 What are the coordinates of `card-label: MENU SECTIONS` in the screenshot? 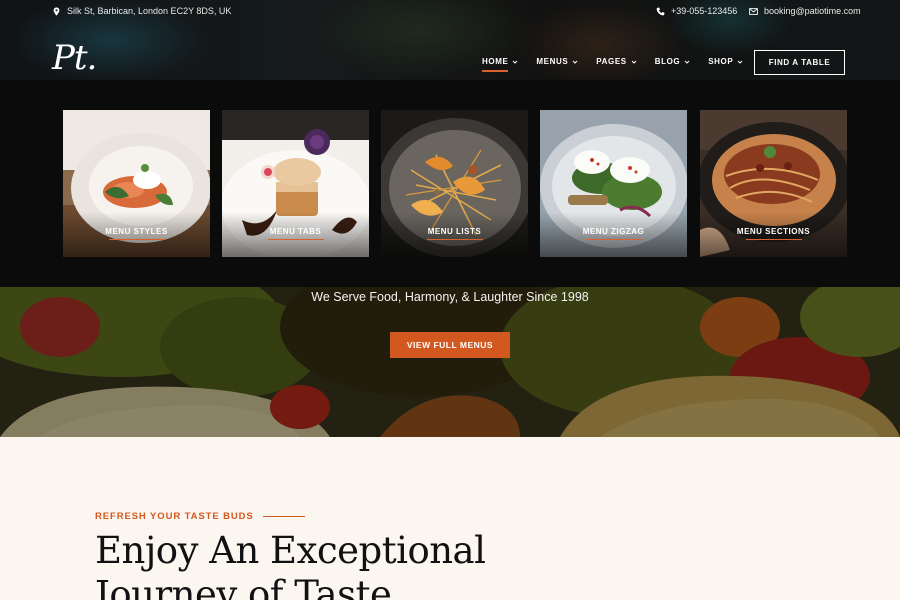 It's located at (773, 231).